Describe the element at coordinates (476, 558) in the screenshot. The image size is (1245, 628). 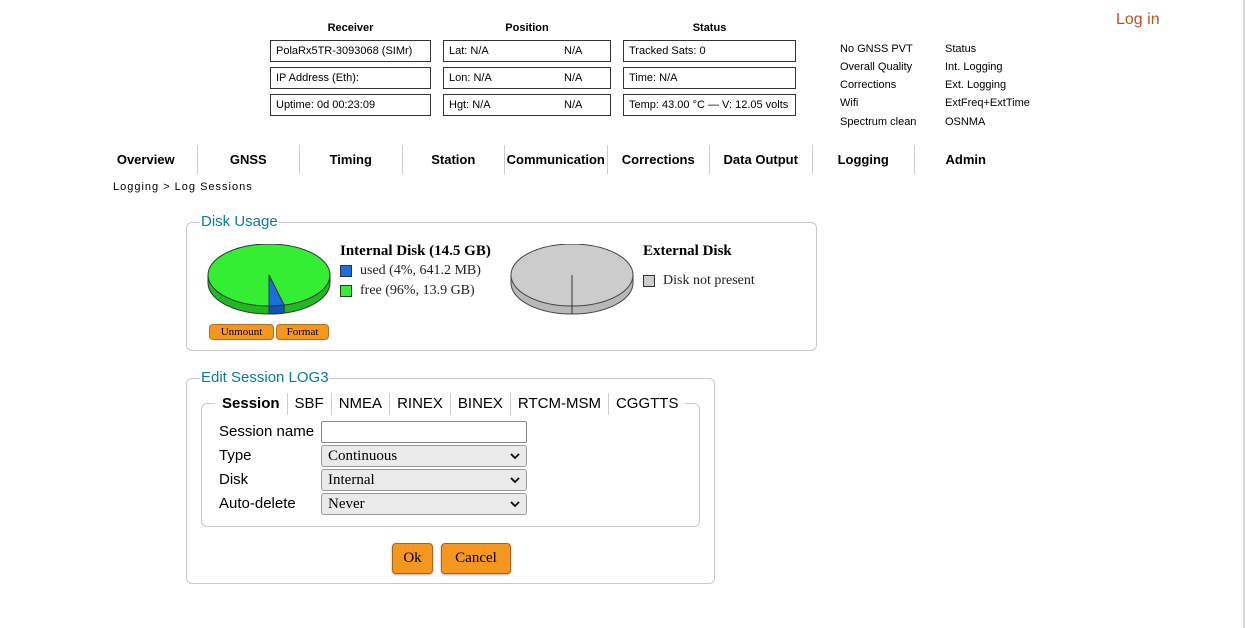
I see `cancel-button: Cancel` at that location.